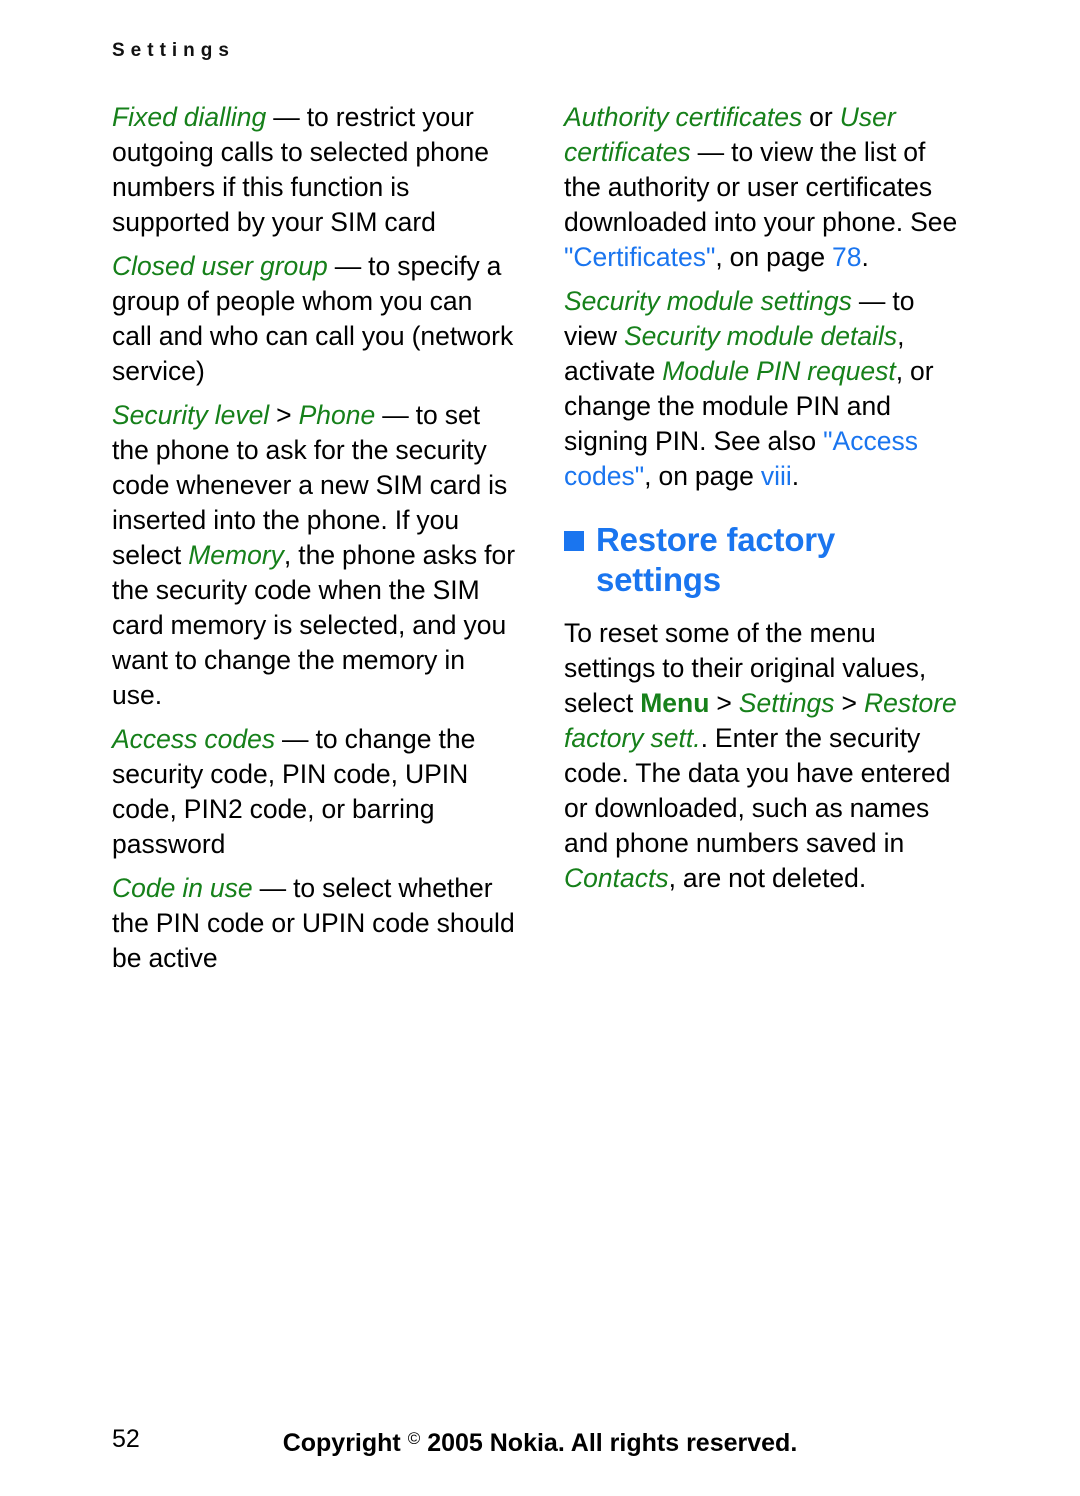  Describe the element at coordinates (779, 371) in the screenshot. I see `ui-term: Module PIN request` at that location.